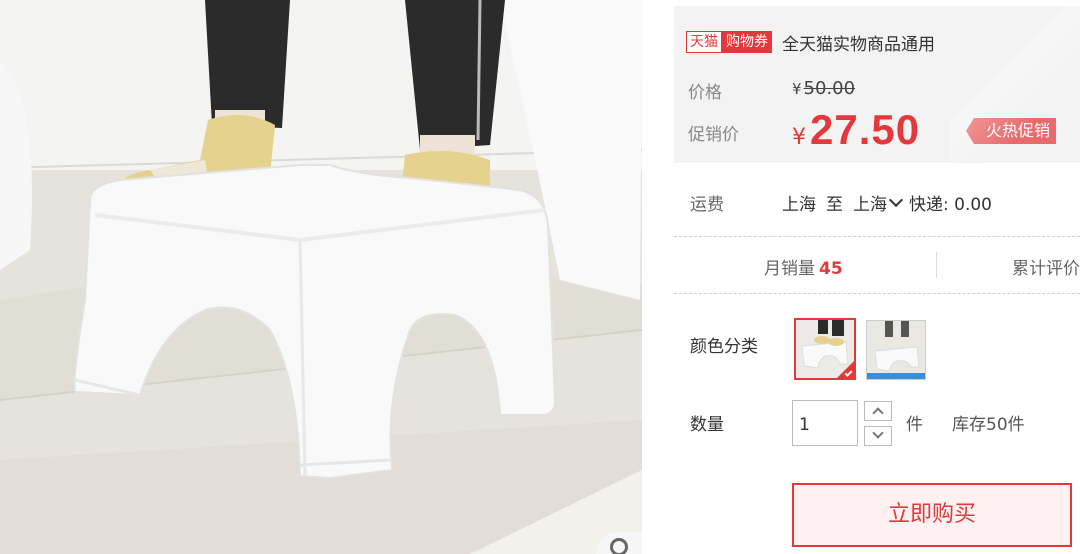  I want to click on stats-row: 月销量 45 累计评价, so click(877, 266).